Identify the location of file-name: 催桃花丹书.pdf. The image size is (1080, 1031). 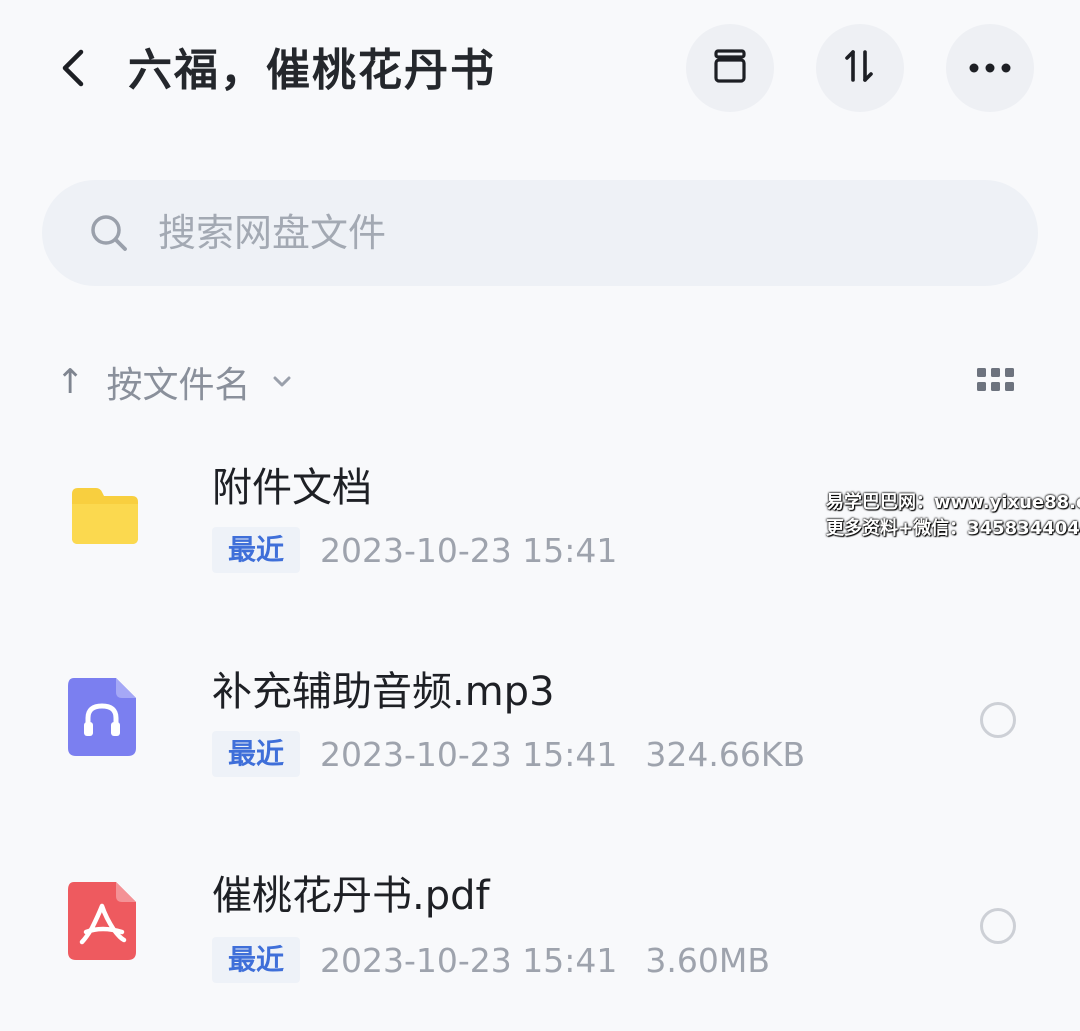
(351, 896).